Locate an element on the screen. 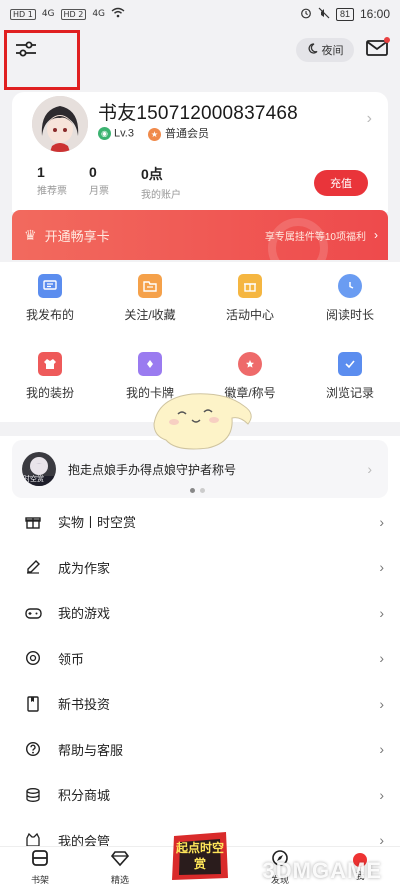  alarm-icon is located at coordinates (306, 14).